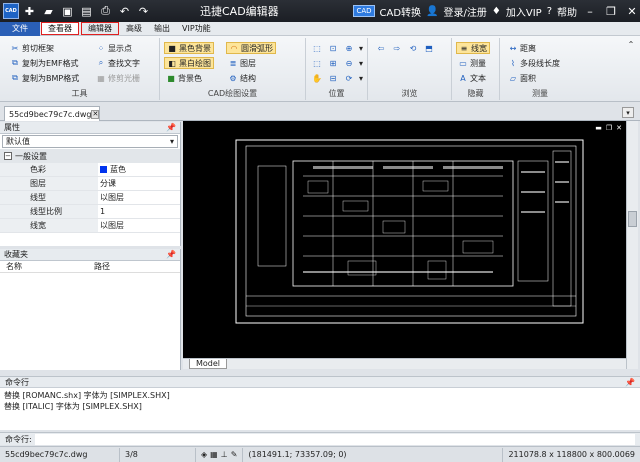 The image size is (640, 462). I want to click on black-white-toggle: ◧ 黑白绘图, so click(189, 63).